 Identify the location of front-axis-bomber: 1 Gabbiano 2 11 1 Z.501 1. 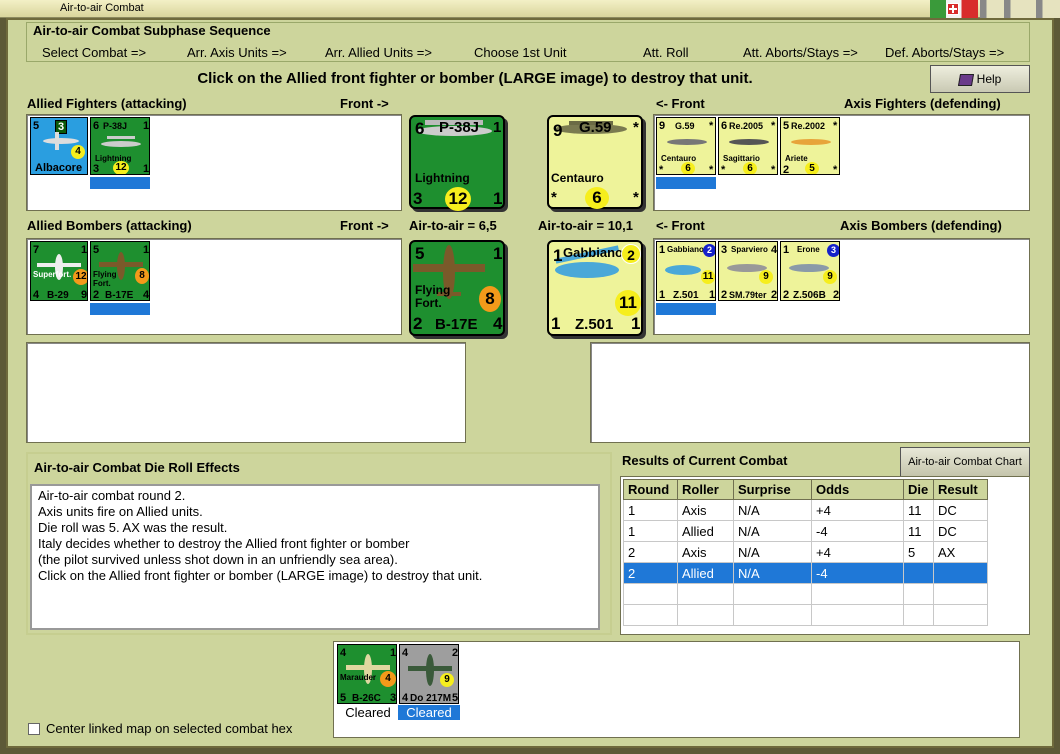
(595, 288).